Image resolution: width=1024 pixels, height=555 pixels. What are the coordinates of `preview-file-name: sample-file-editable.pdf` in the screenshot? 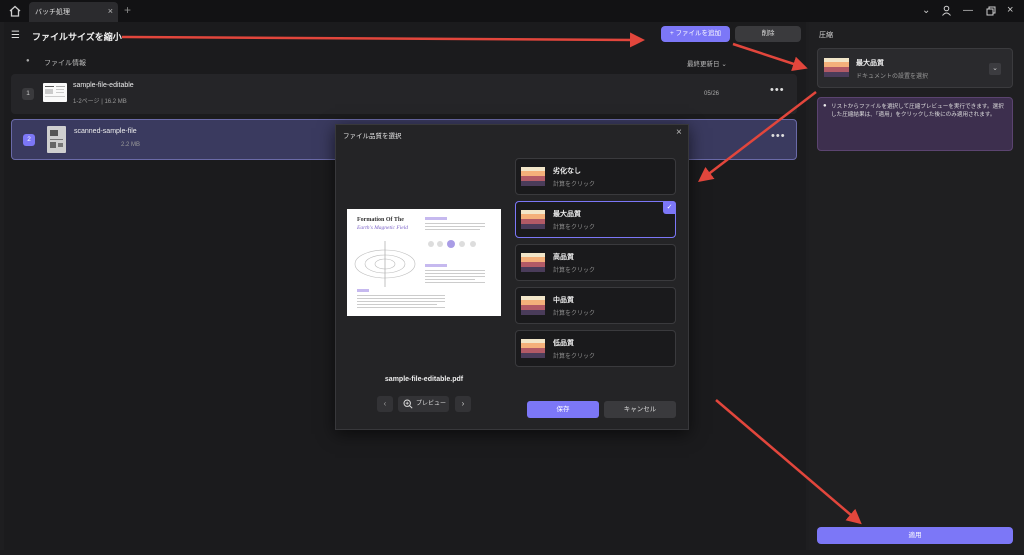 It's located at (424, 379).